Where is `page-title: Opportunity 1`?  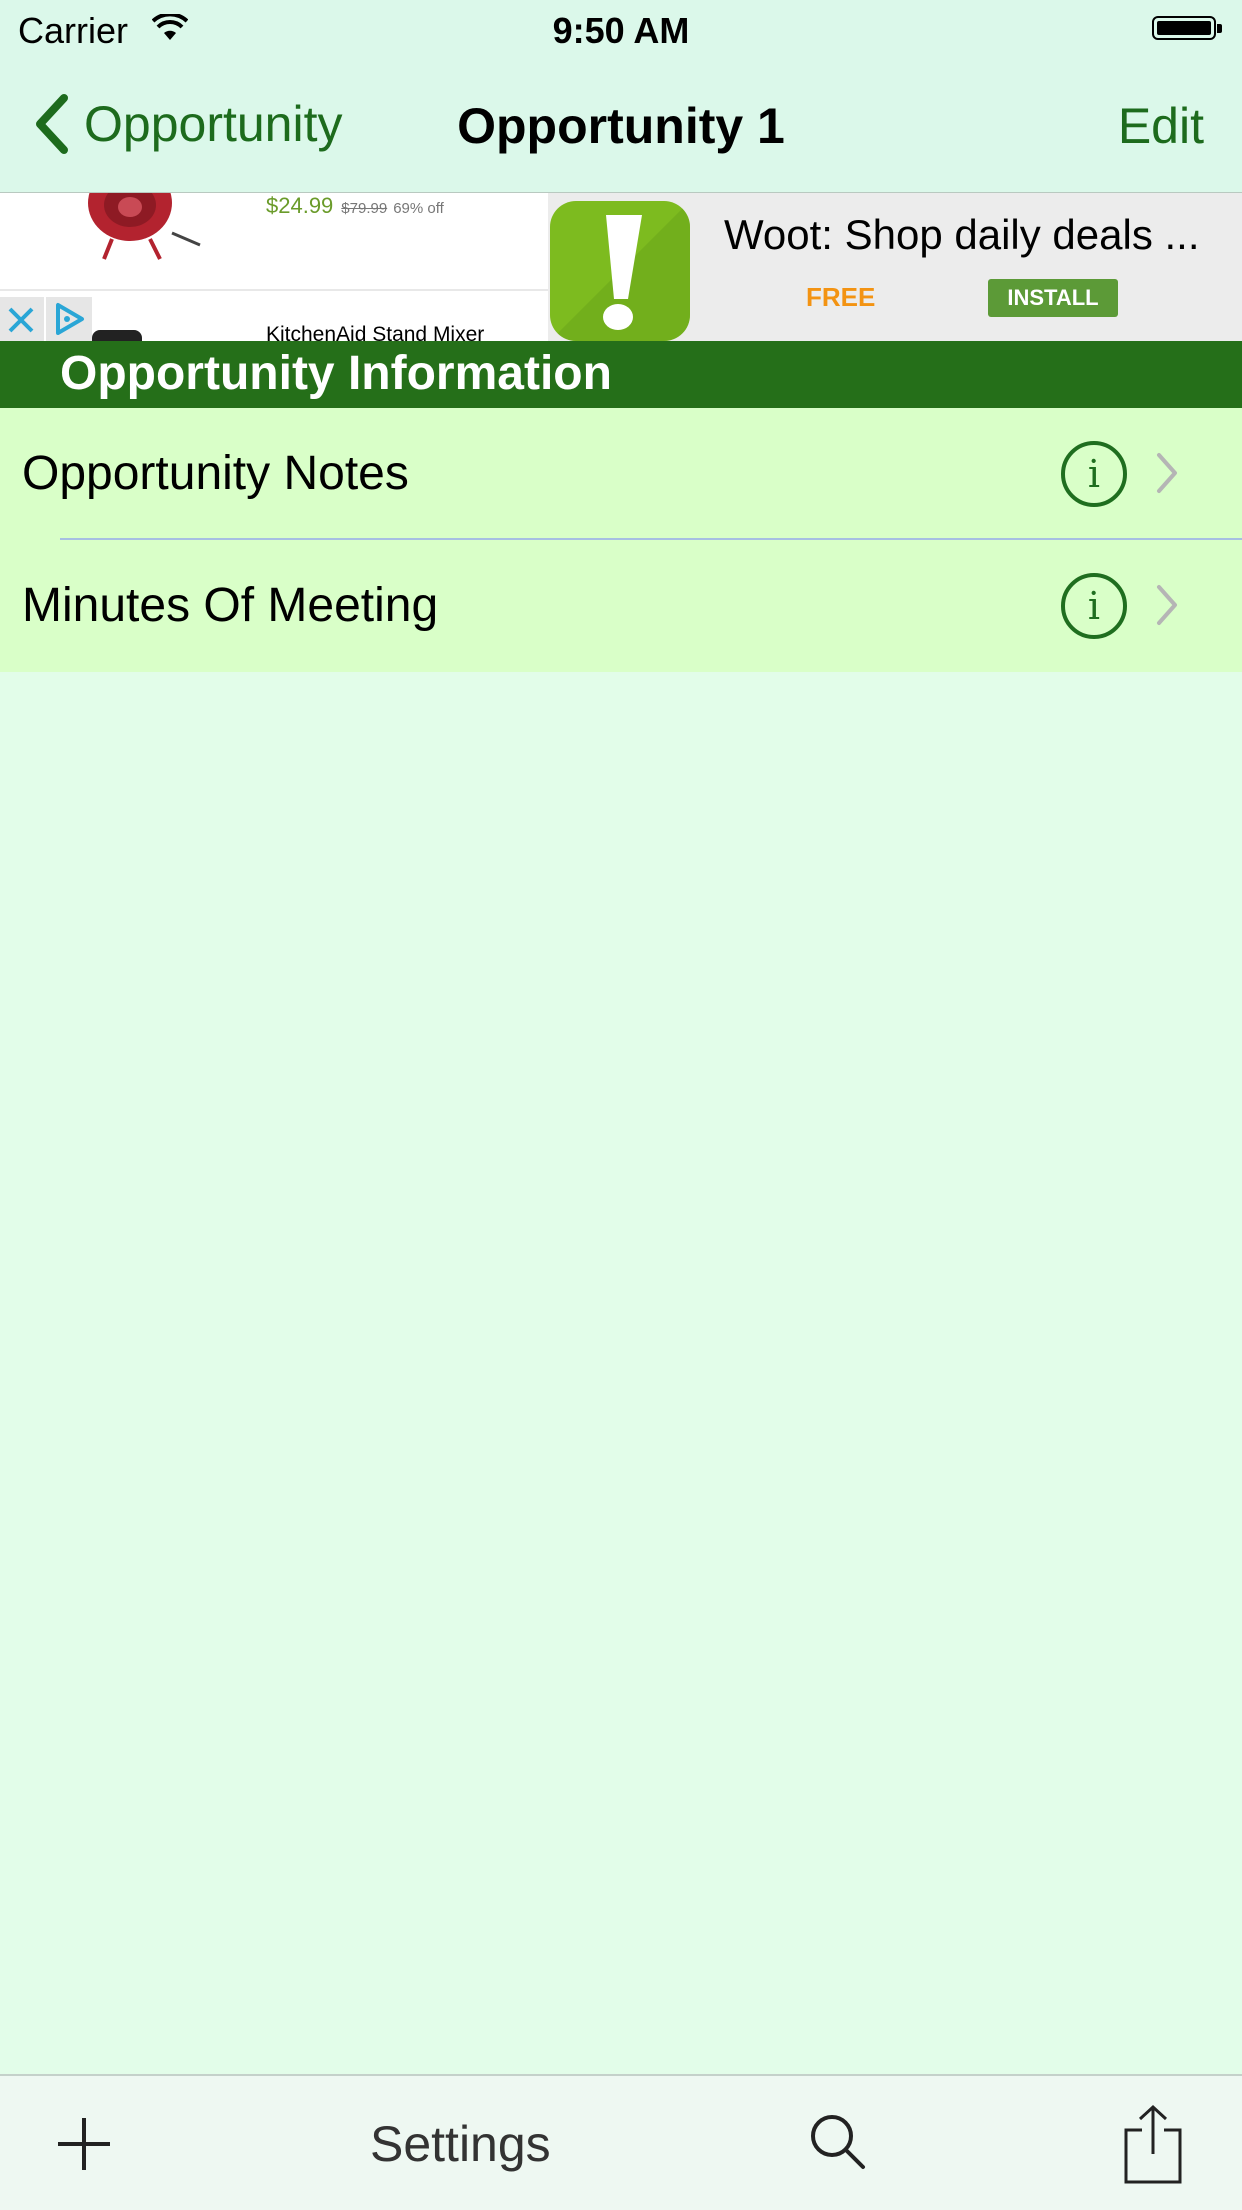 page-title: Opportunity 1 is located at coordinates (621, 126).